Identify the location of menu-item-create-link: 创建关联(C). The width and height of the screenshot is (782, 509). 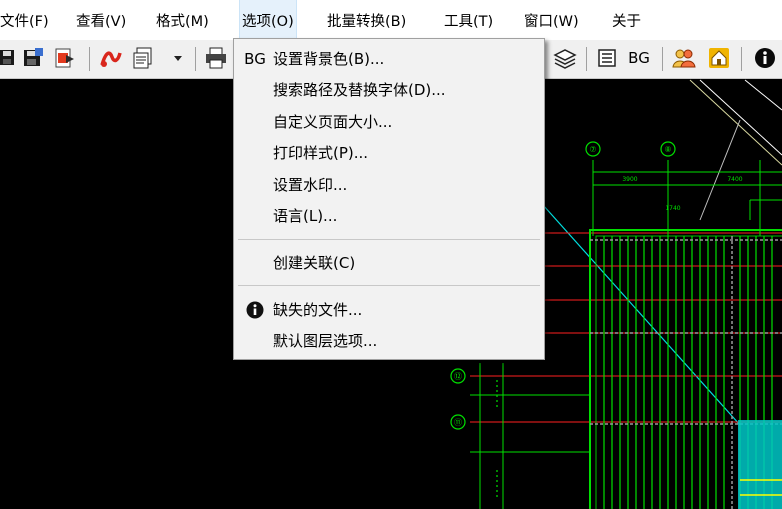
(389, 263).